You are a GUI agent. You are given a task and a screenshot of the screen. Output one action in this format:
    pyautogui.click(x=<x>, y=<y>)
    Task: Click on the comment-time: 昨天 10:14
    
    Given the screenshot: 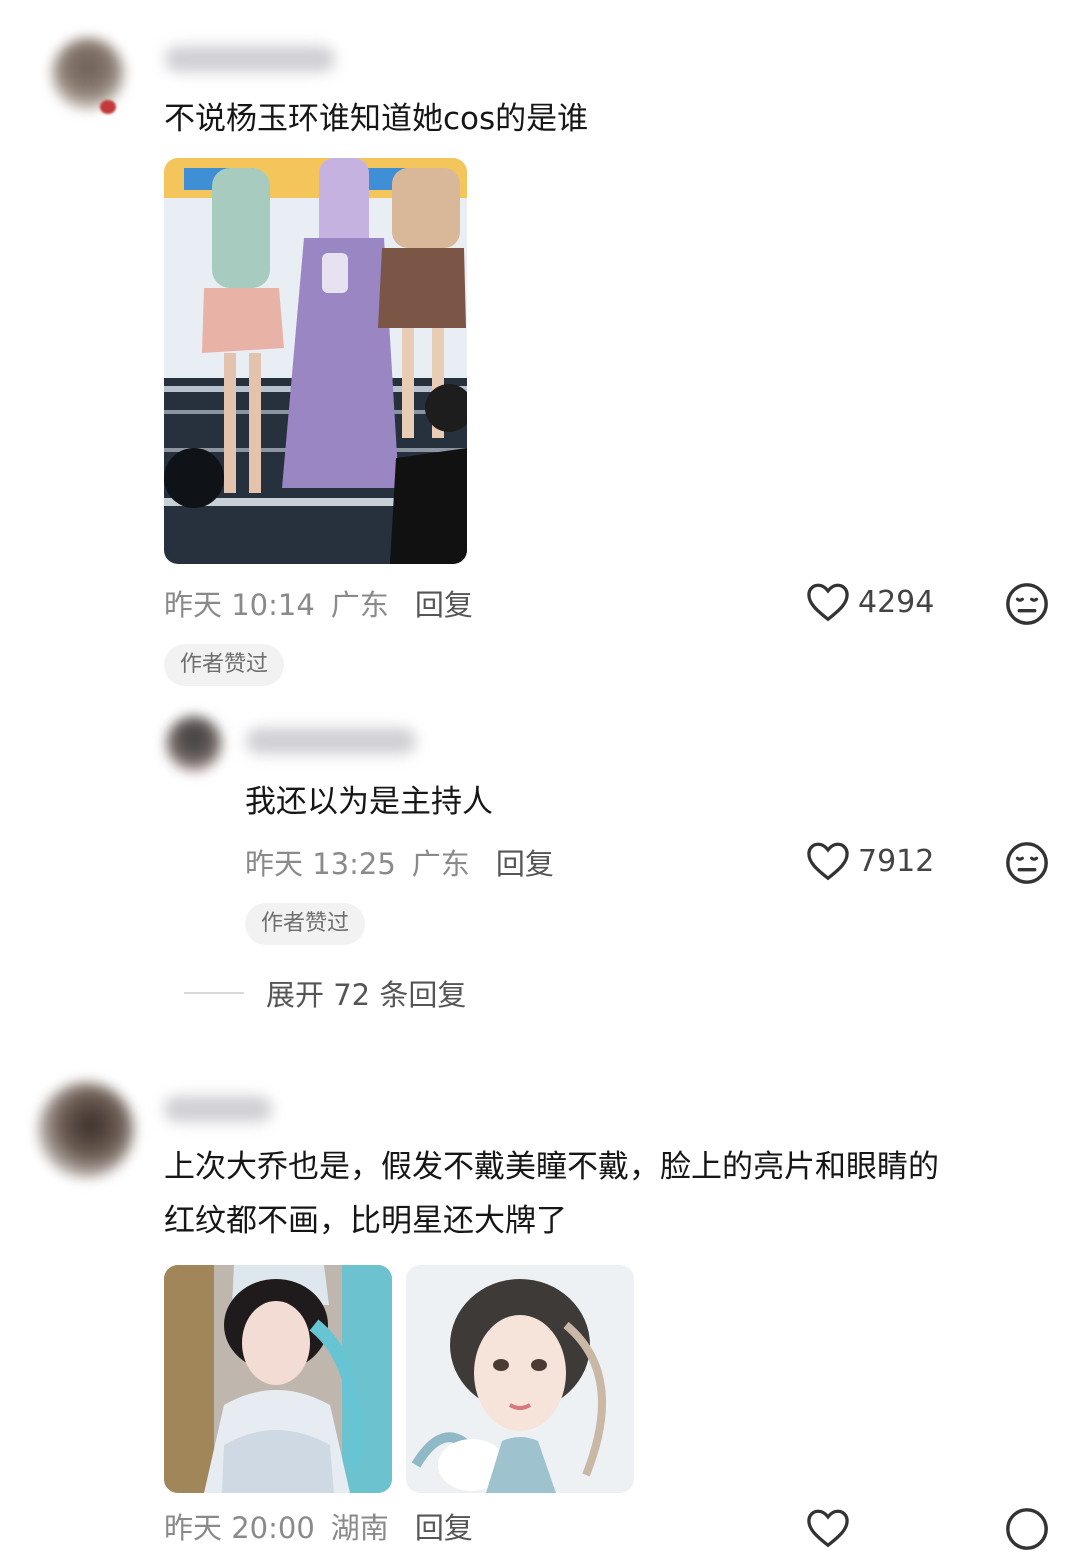 What is the action you would take?
    pyautogui.click(x=239, y=605)
    